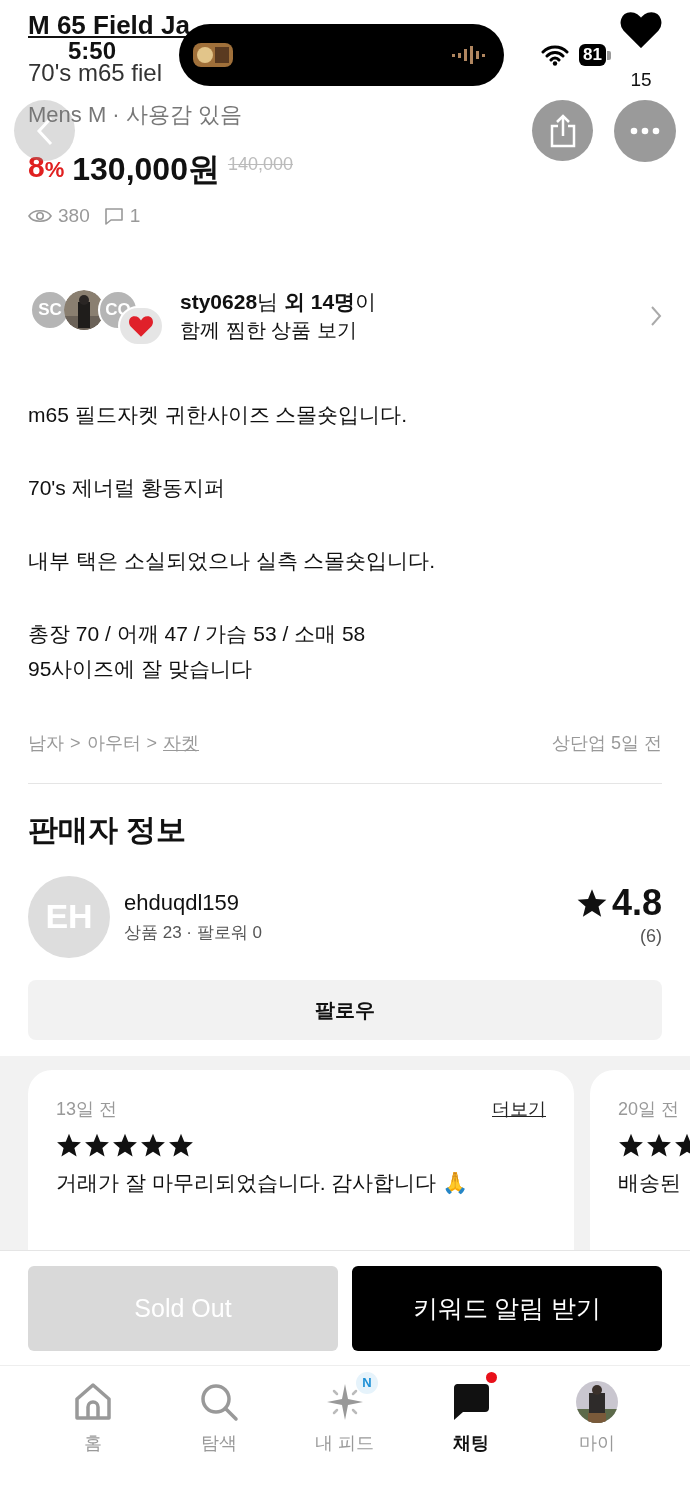  I want to click on category-link: 자켓, so click(181, 743).